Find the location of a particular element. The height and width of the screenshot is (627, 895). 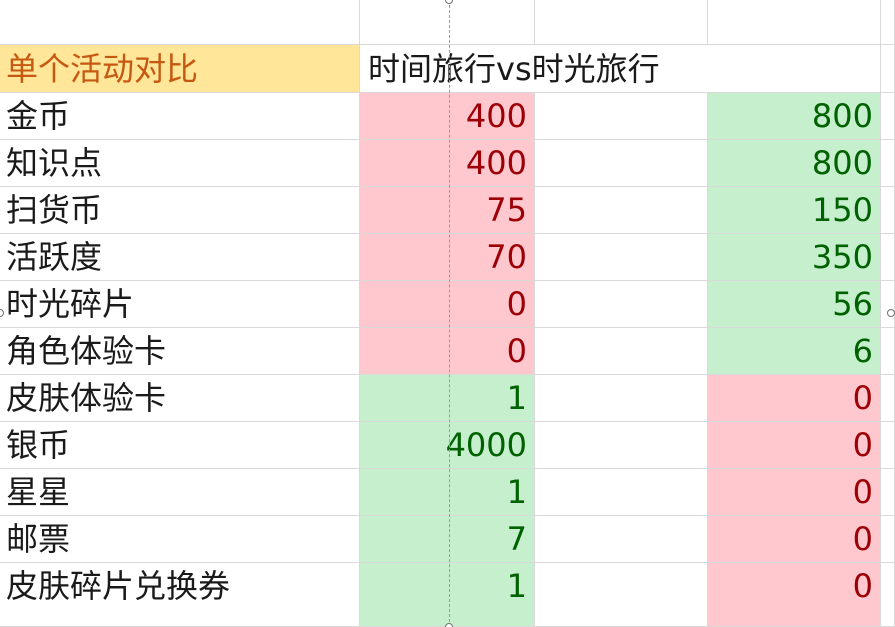

row-label-cell: 金币 is located at coordinates (180, 116).